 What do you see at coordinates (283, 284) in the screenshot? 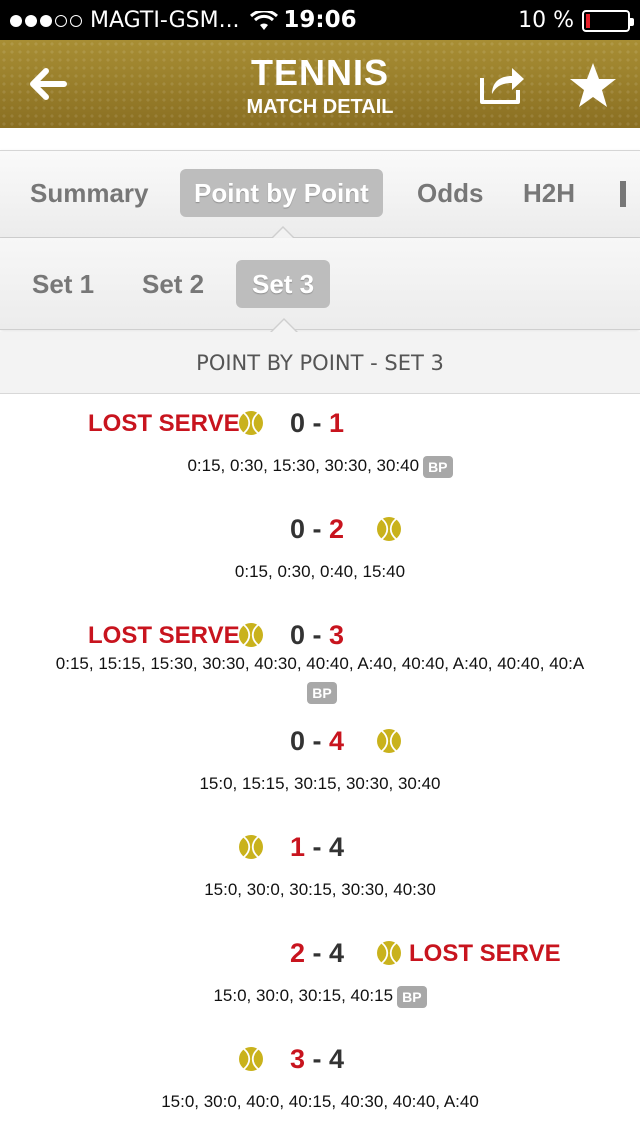
I see `tab-set-3: Set 3` at bounding box center [283, 284].